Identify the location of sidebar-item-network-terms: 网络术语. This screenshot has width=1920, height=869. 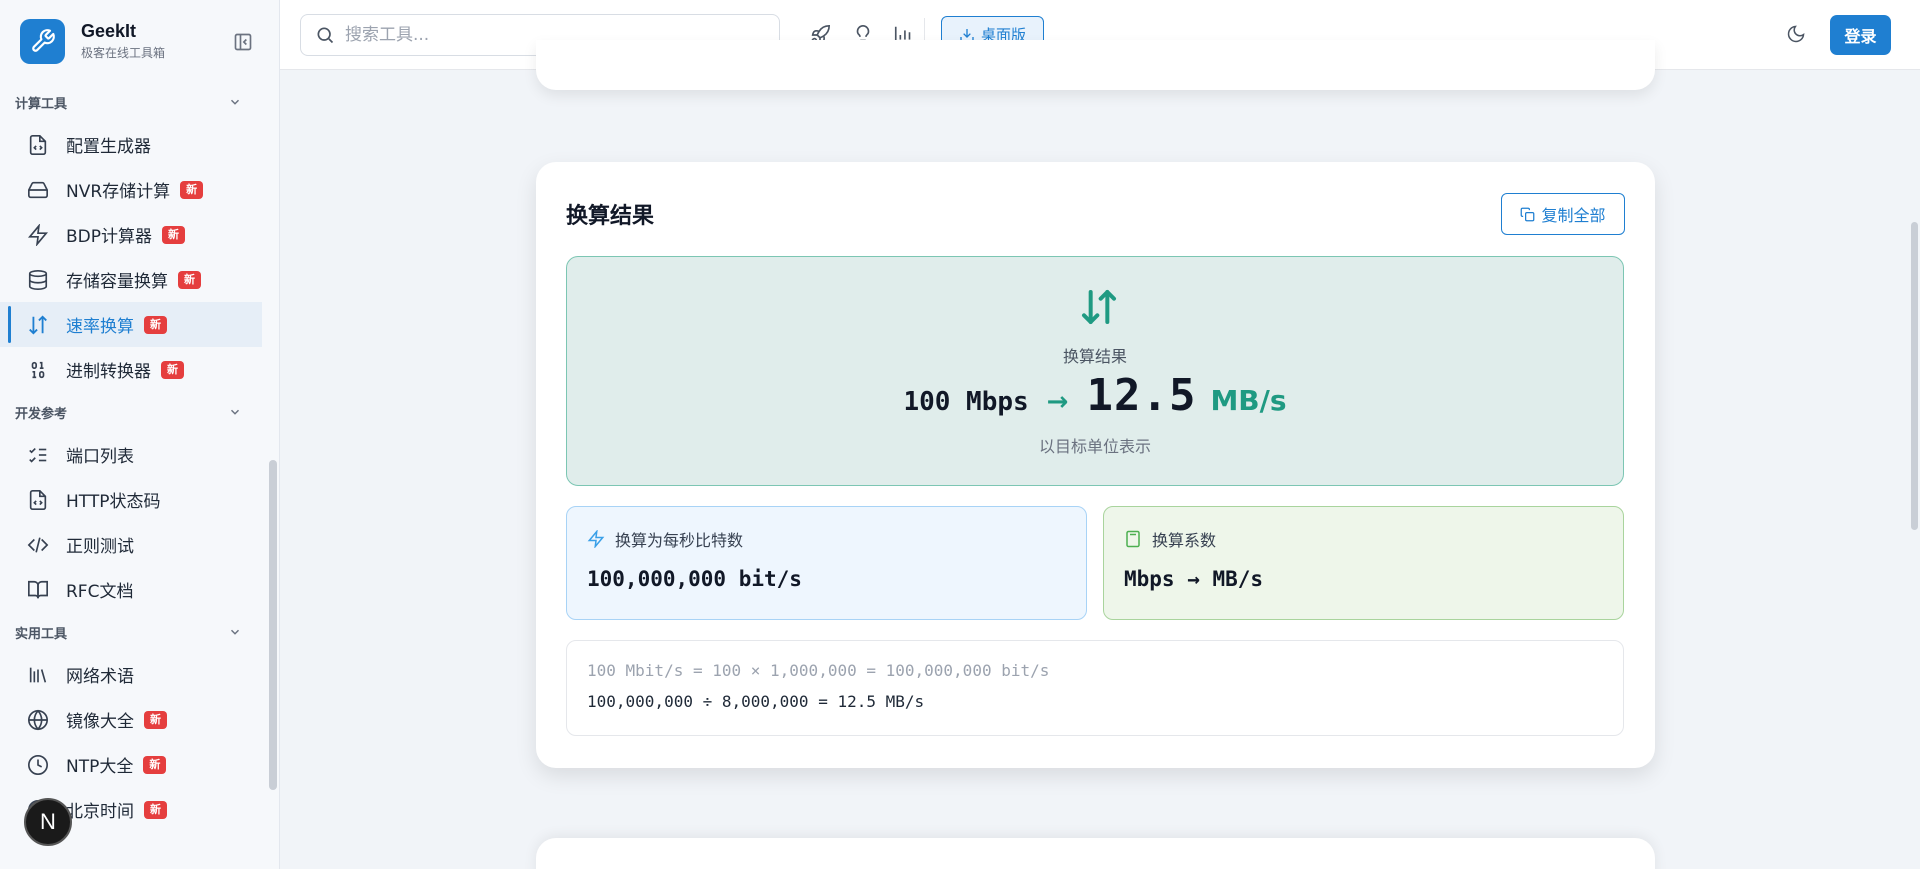
(131, 674).